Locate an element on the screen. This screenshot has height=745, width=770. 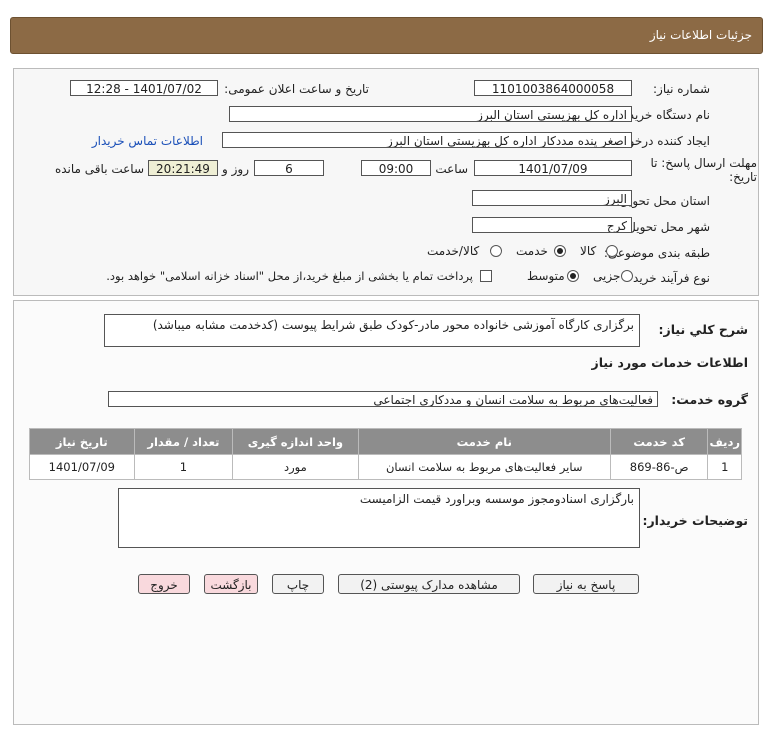
category-option-service: خدمت is located at coordinates (532, 251).